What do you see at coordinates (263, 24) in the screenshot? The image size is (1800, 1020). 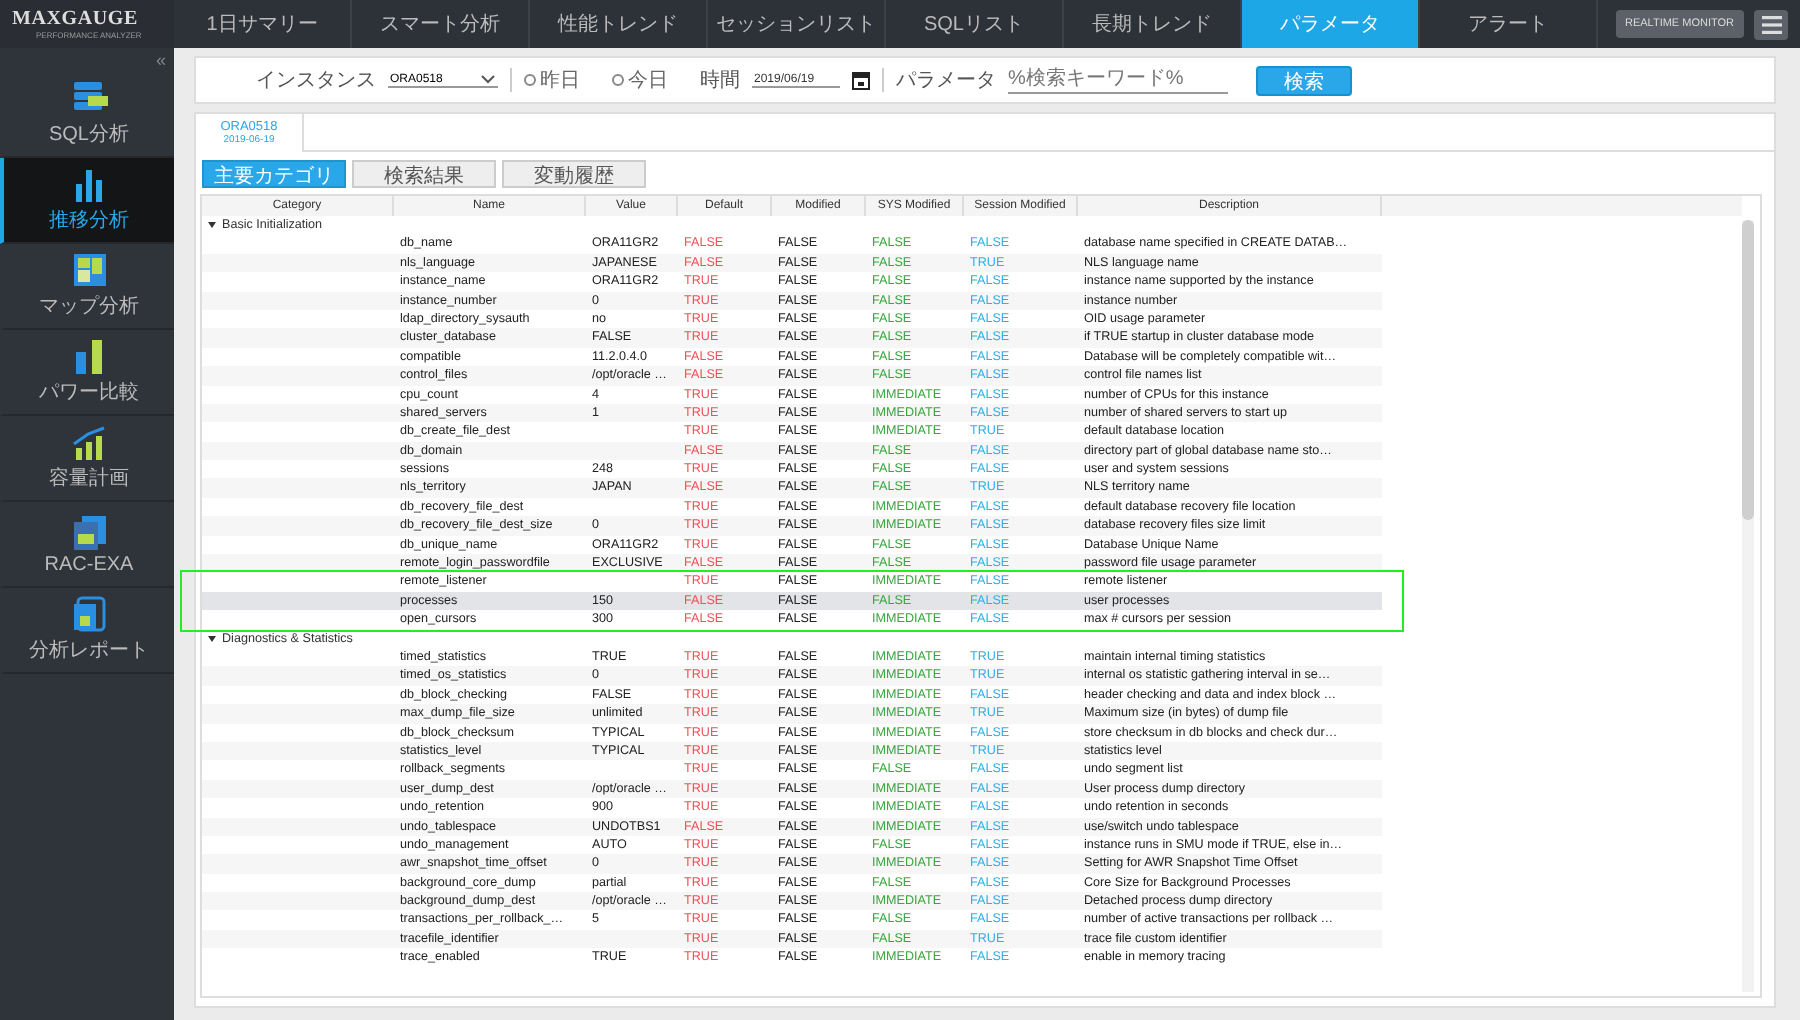 I see `nav-tab: 1日サマリー` at bounding box center [263, 24].